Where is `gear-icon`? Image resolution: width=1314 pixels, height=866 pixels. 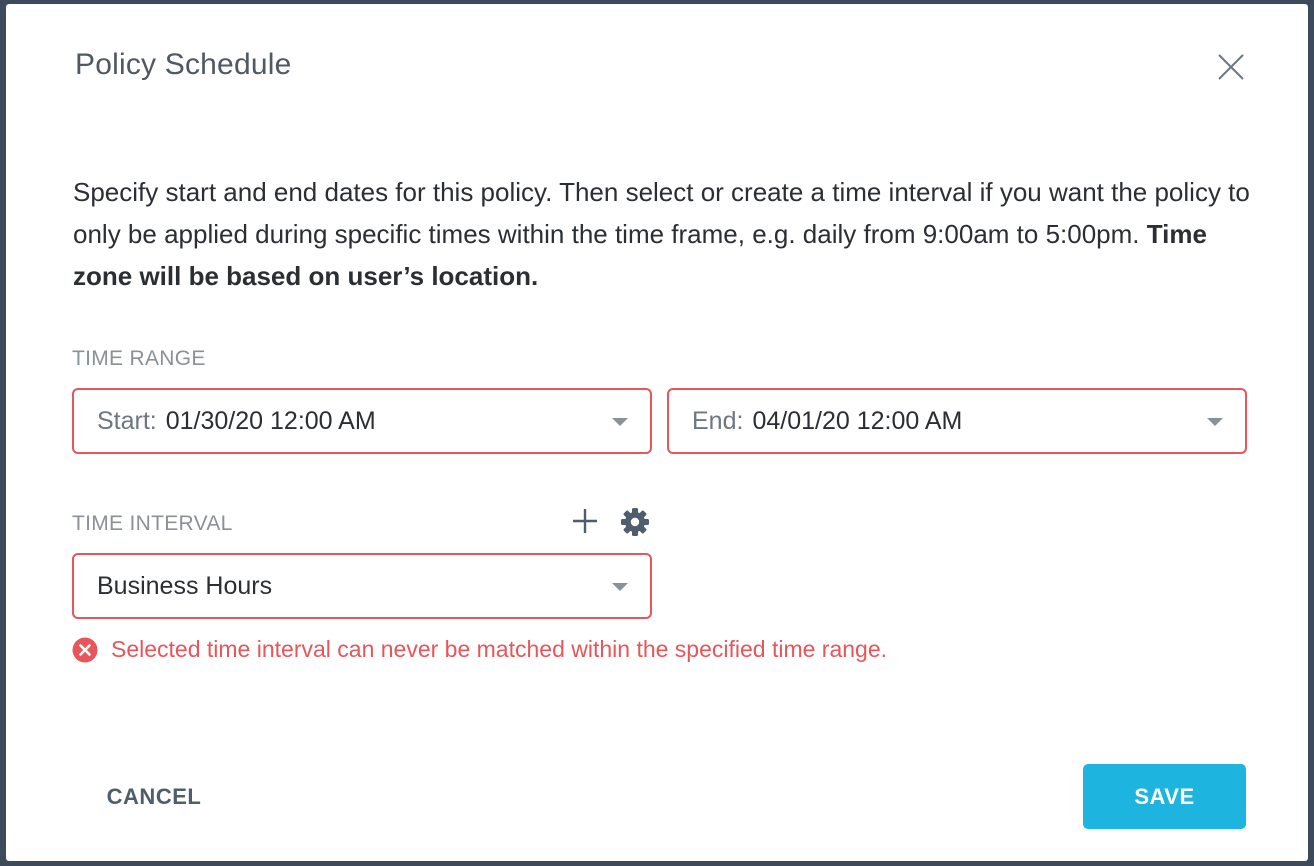 gear-icon is located at coordinates (635, 522).